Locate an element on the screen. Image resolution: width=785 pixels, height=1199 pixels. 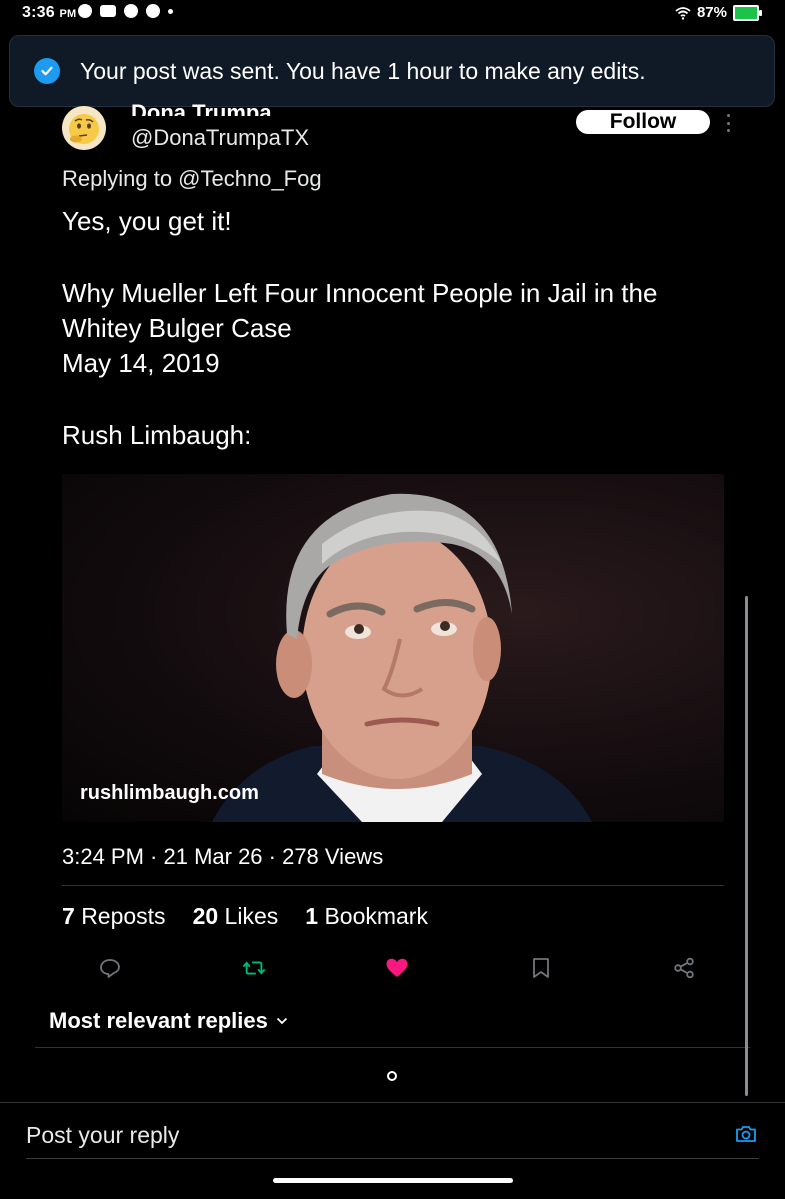
scrollbar is located at coordinates (746, 846).